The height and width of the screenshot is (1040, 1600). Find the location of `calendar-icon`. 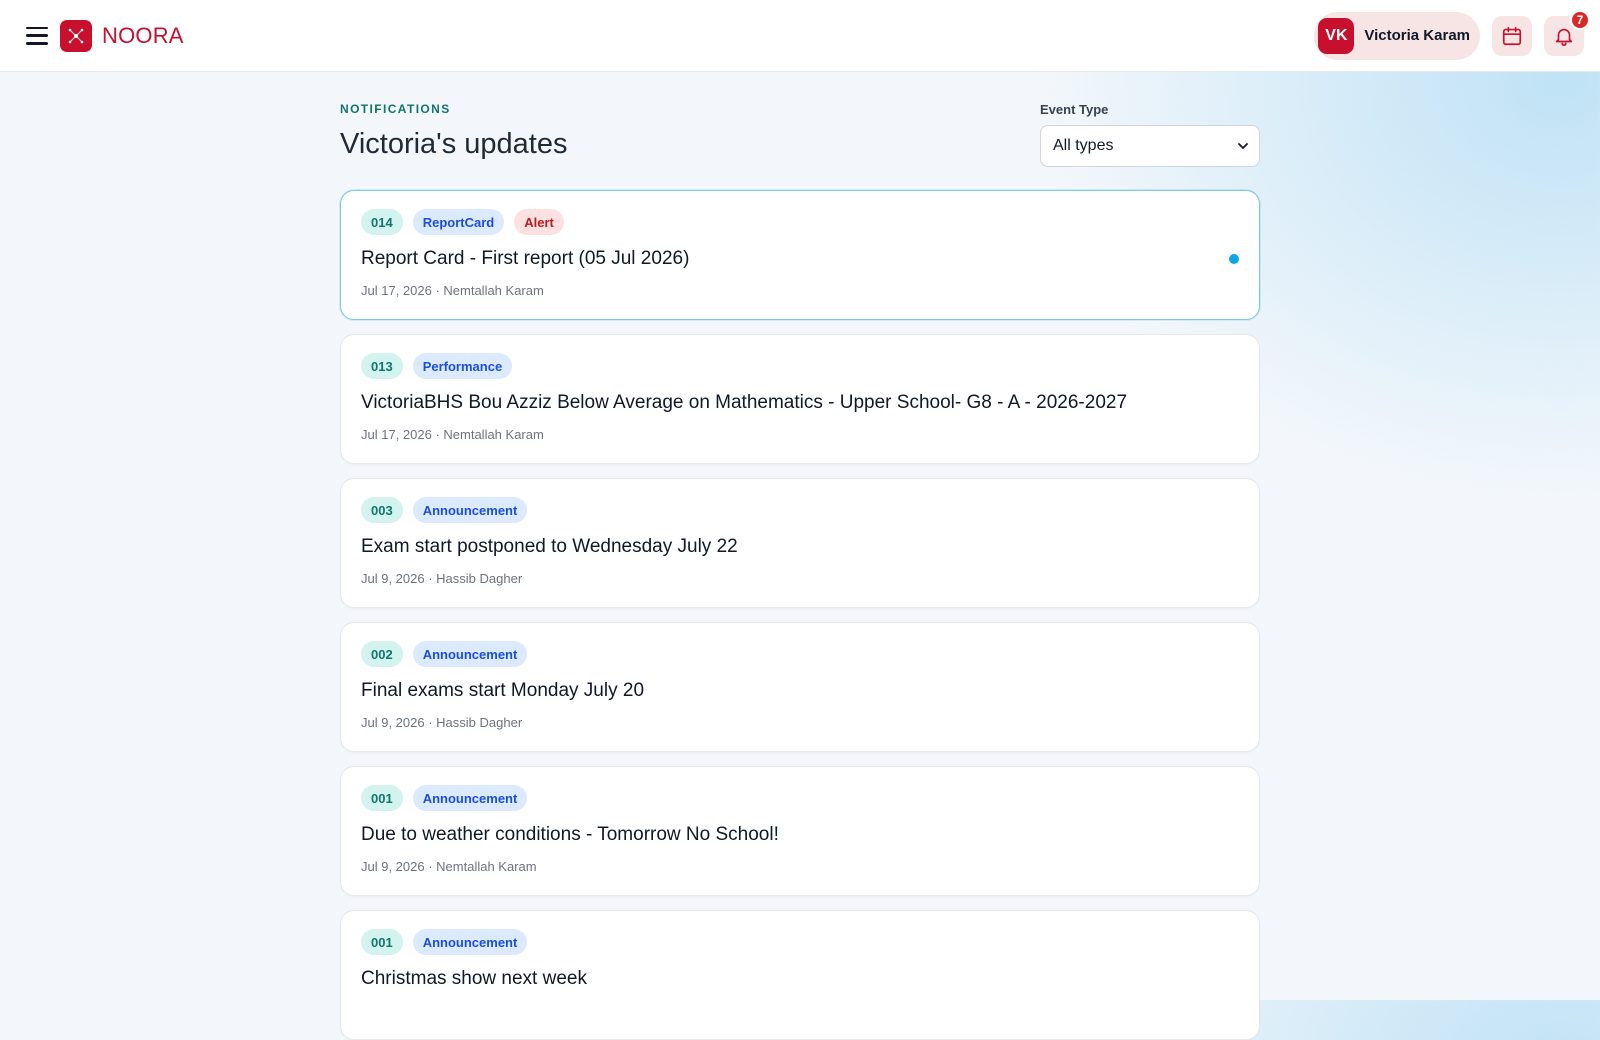

calendar-icon is located at coordinates (1512, 35).